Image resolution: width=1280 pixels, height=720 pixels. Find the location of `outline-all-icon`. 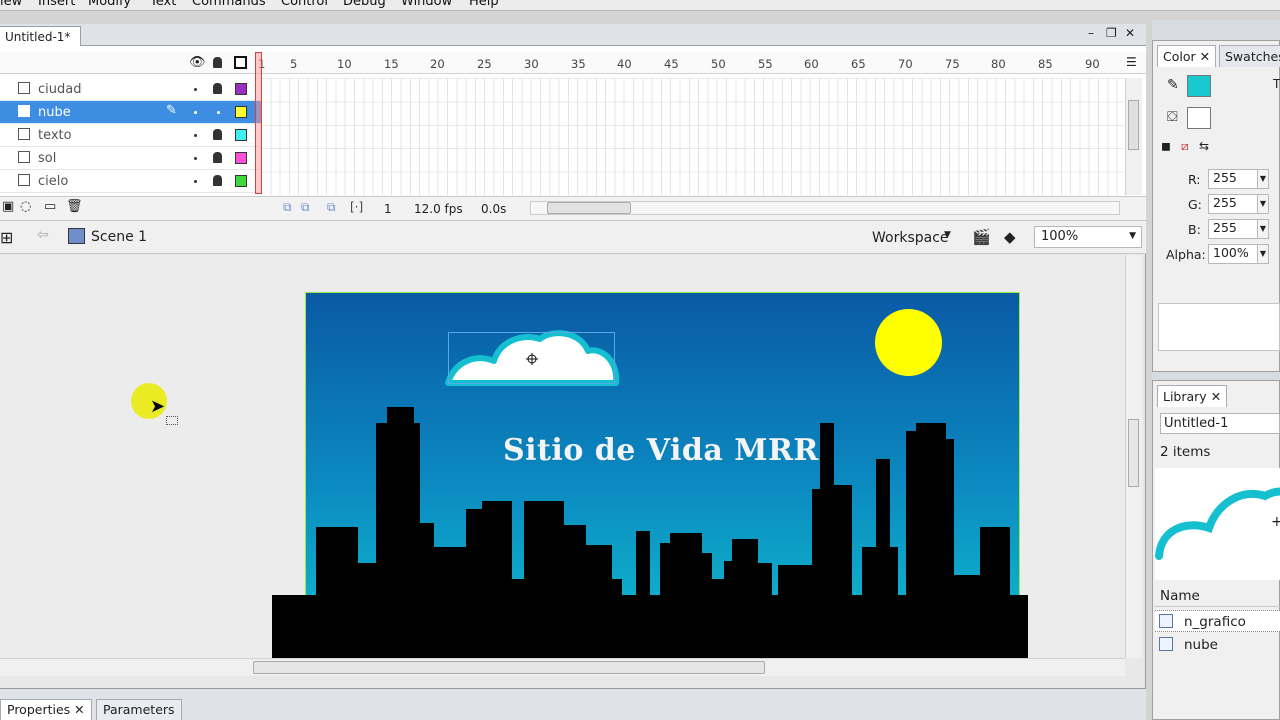

outline-all-icon is located at coordinates (240, 62).